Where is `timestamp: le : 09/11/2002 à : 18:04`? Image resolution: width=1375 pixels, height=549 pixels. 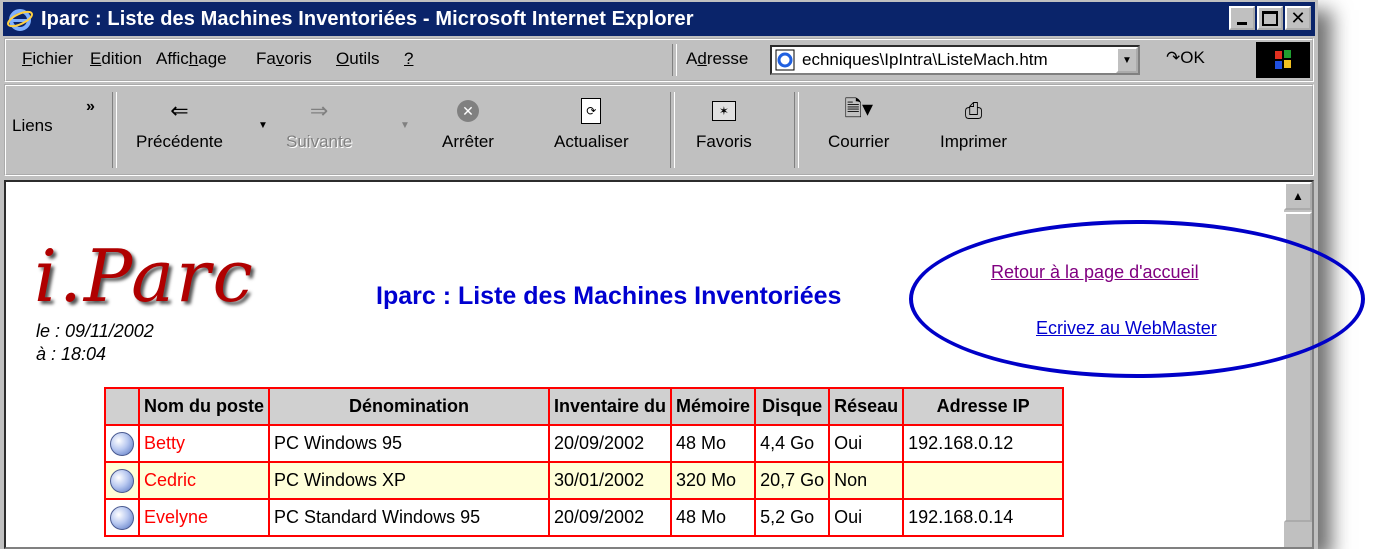 timestamp: le : 09/11/2002 à : 18:04 is located at coordinates (95, 343).